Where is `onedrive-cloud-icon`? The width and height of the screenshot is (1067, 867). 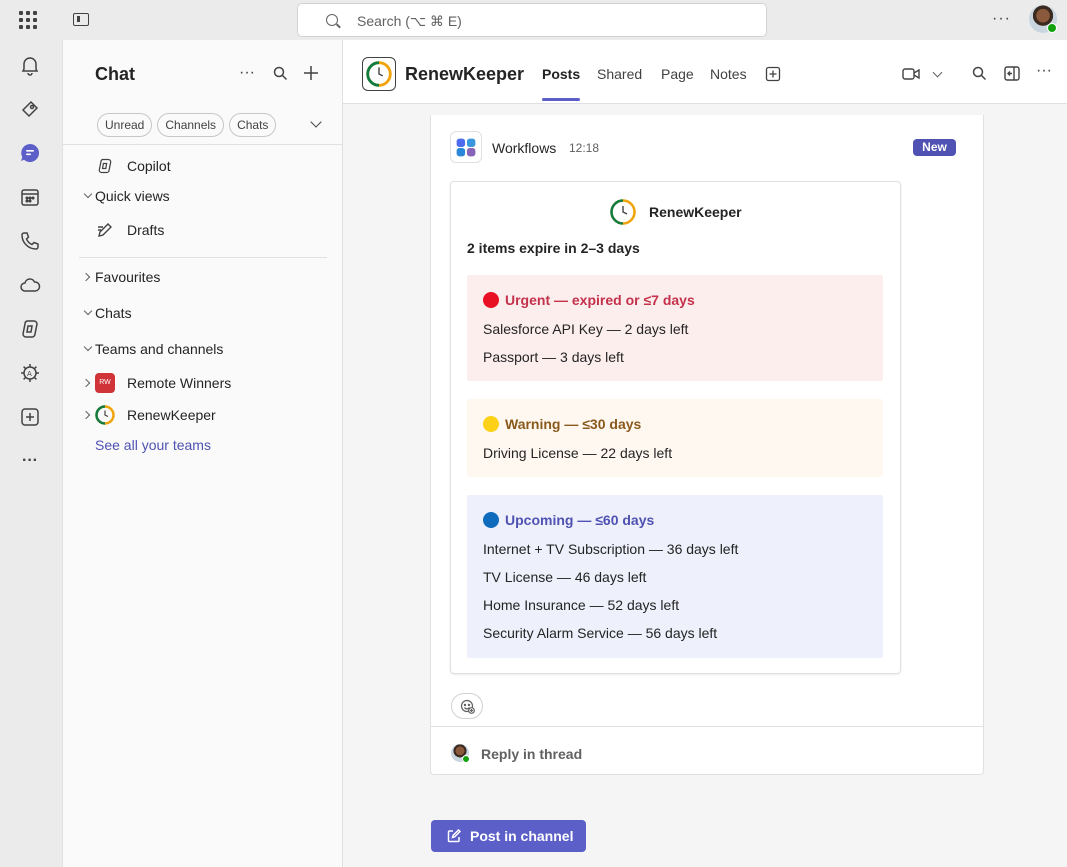 onedrive-cloud-icon is located at coordinates (30, 285).